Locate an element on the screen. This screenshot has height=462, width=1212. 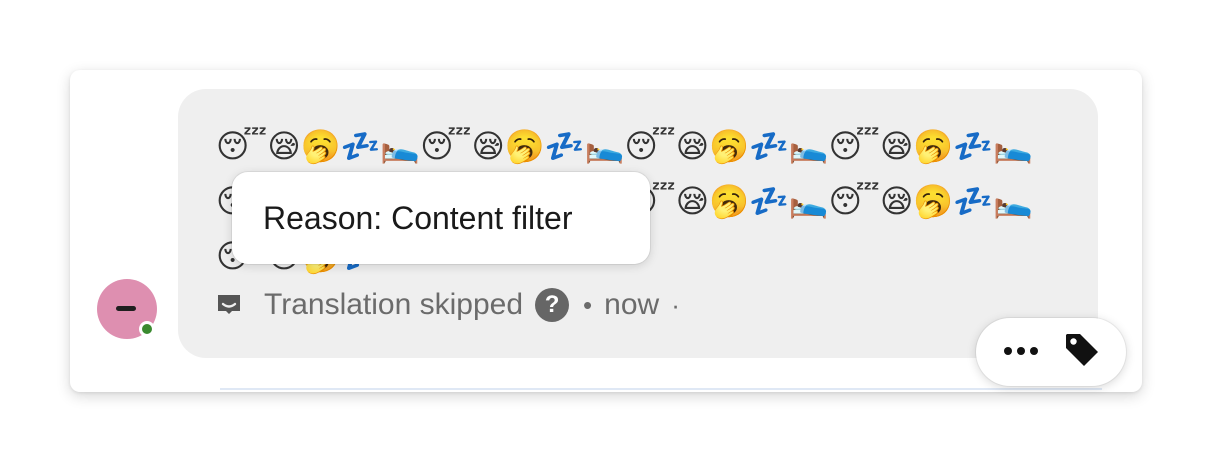
online-status-dot is located at coordinates (147, 329).